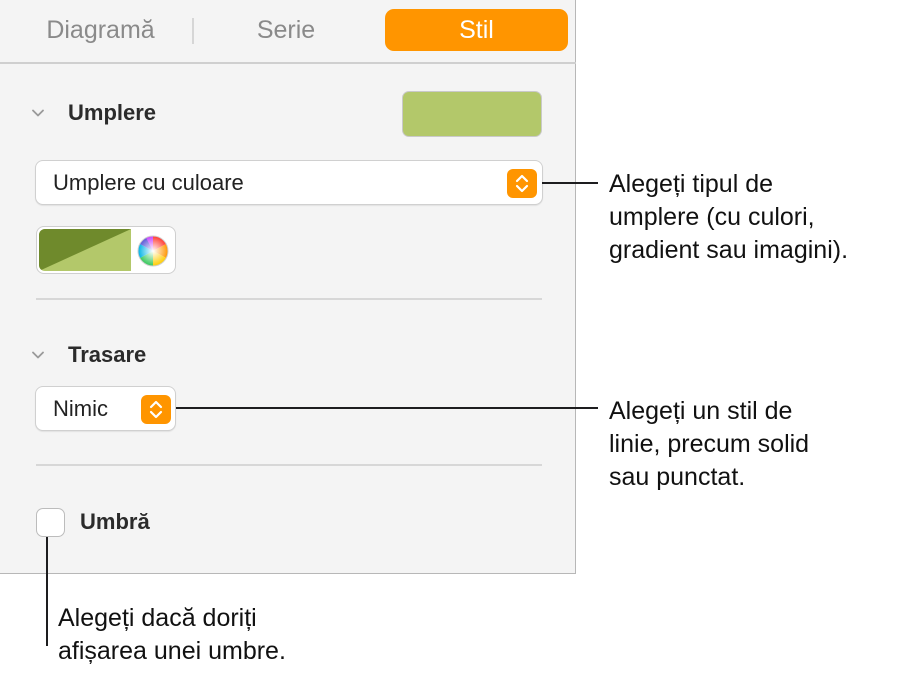 The height and width of the screenshot is (678, 899). Describe the element at coordinates (172, 651) in the screenshot. I see `callout-text-line: afișarea unei umbre.` at that location.